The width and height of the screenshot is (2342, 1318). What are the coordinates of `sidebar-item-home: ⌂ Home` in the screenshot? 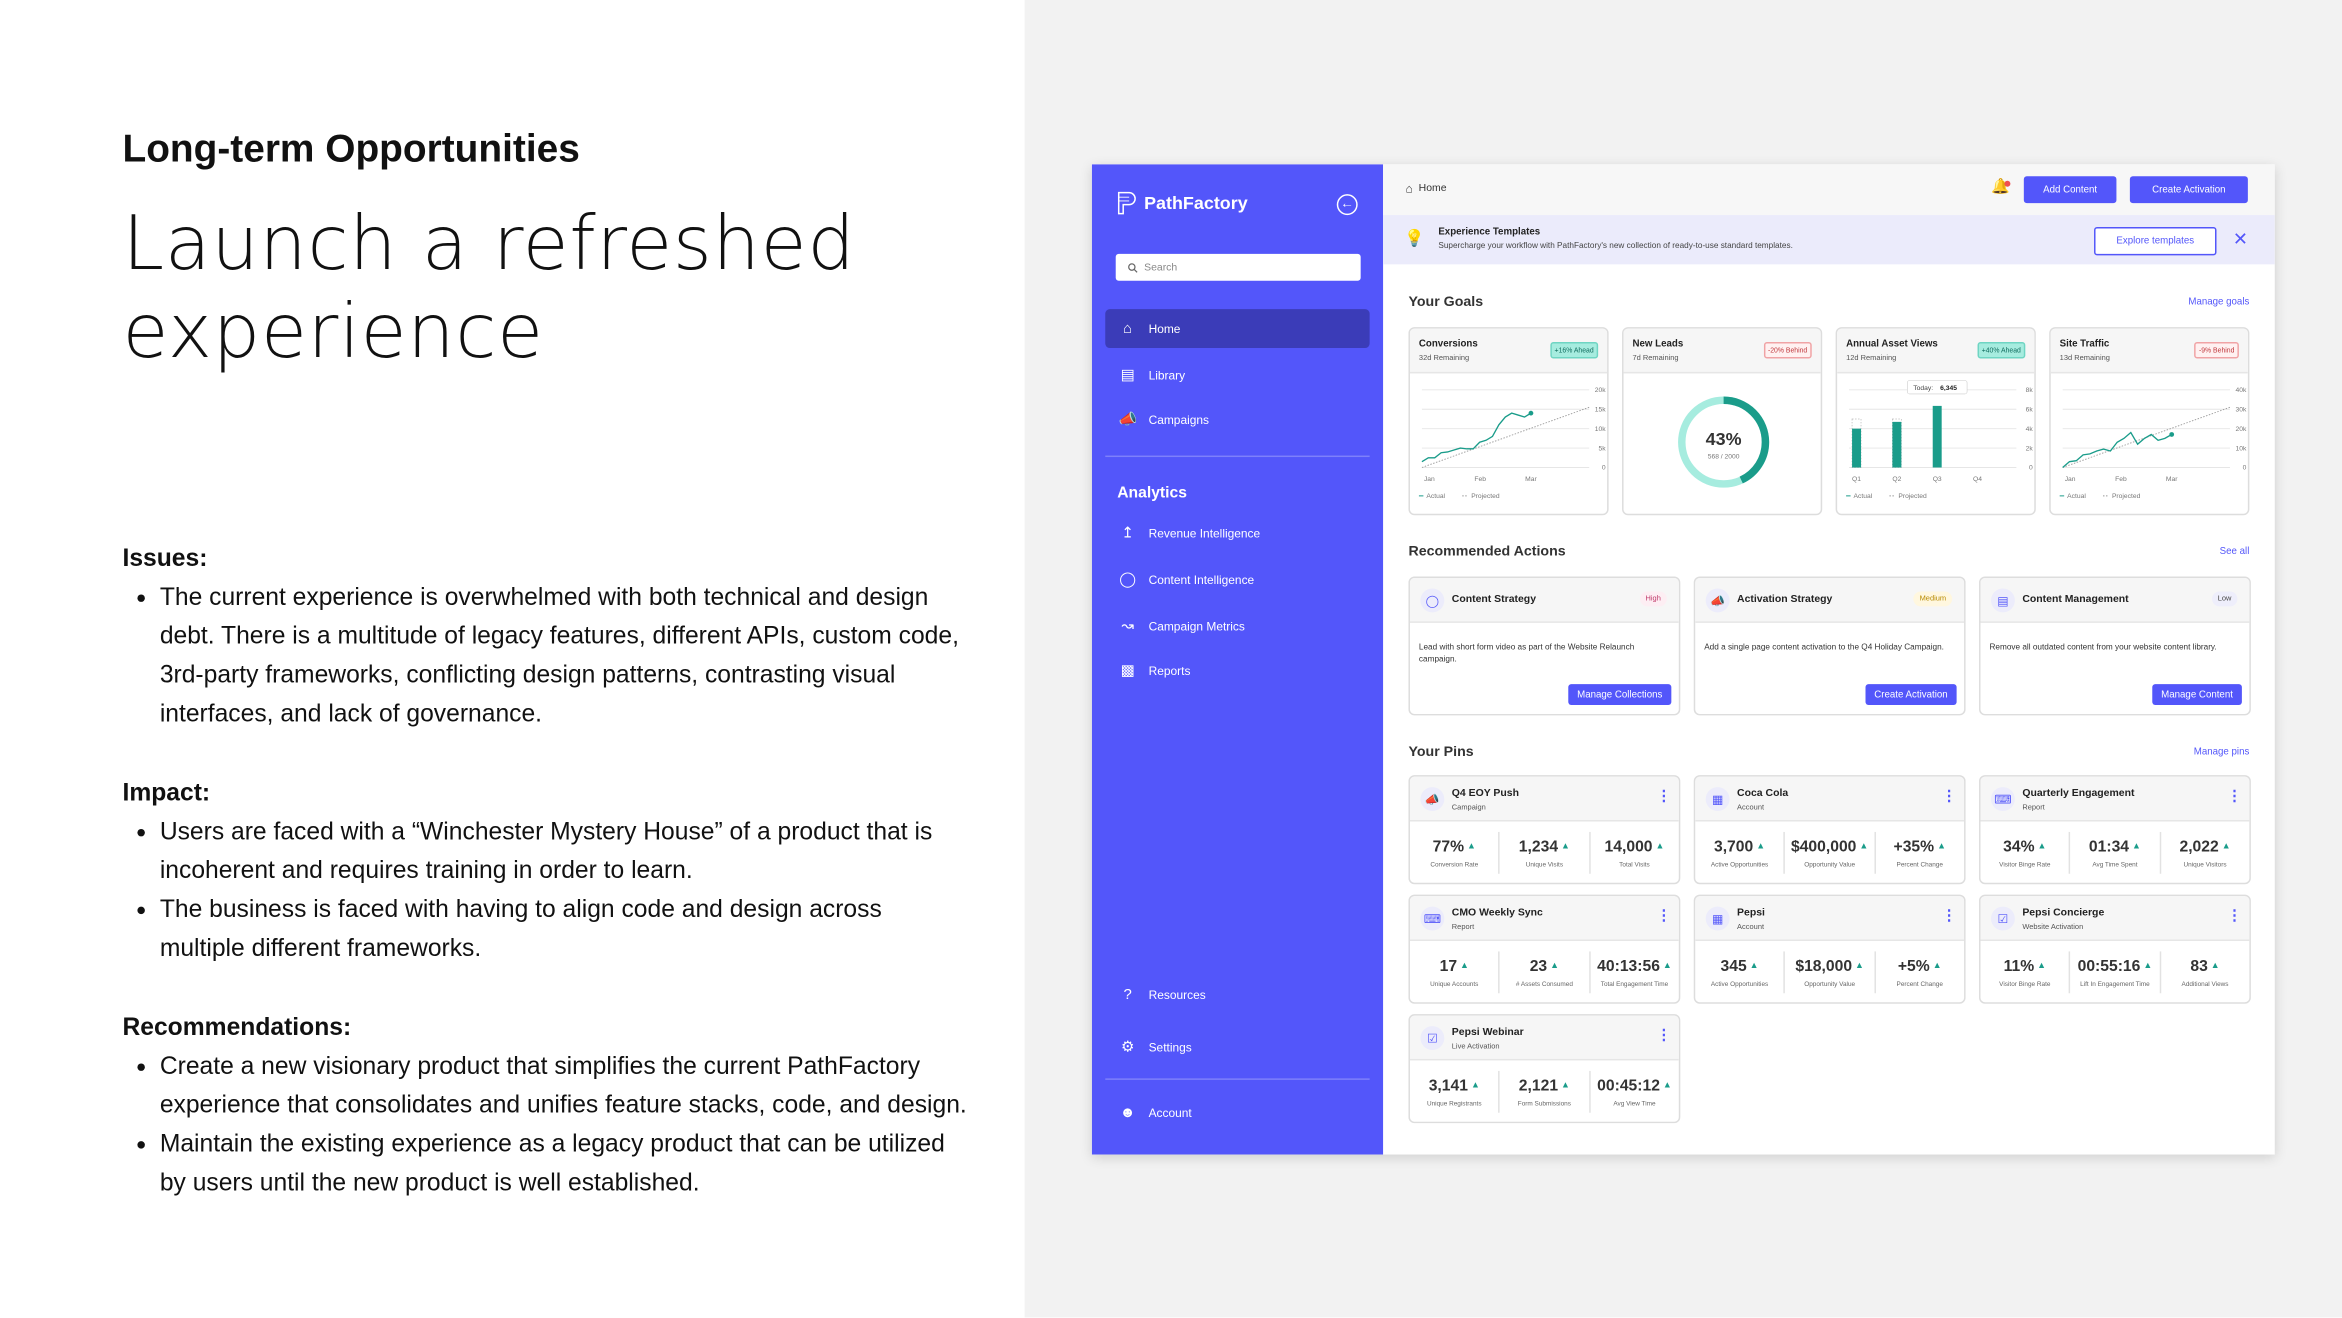 It's located at (1237, 329).